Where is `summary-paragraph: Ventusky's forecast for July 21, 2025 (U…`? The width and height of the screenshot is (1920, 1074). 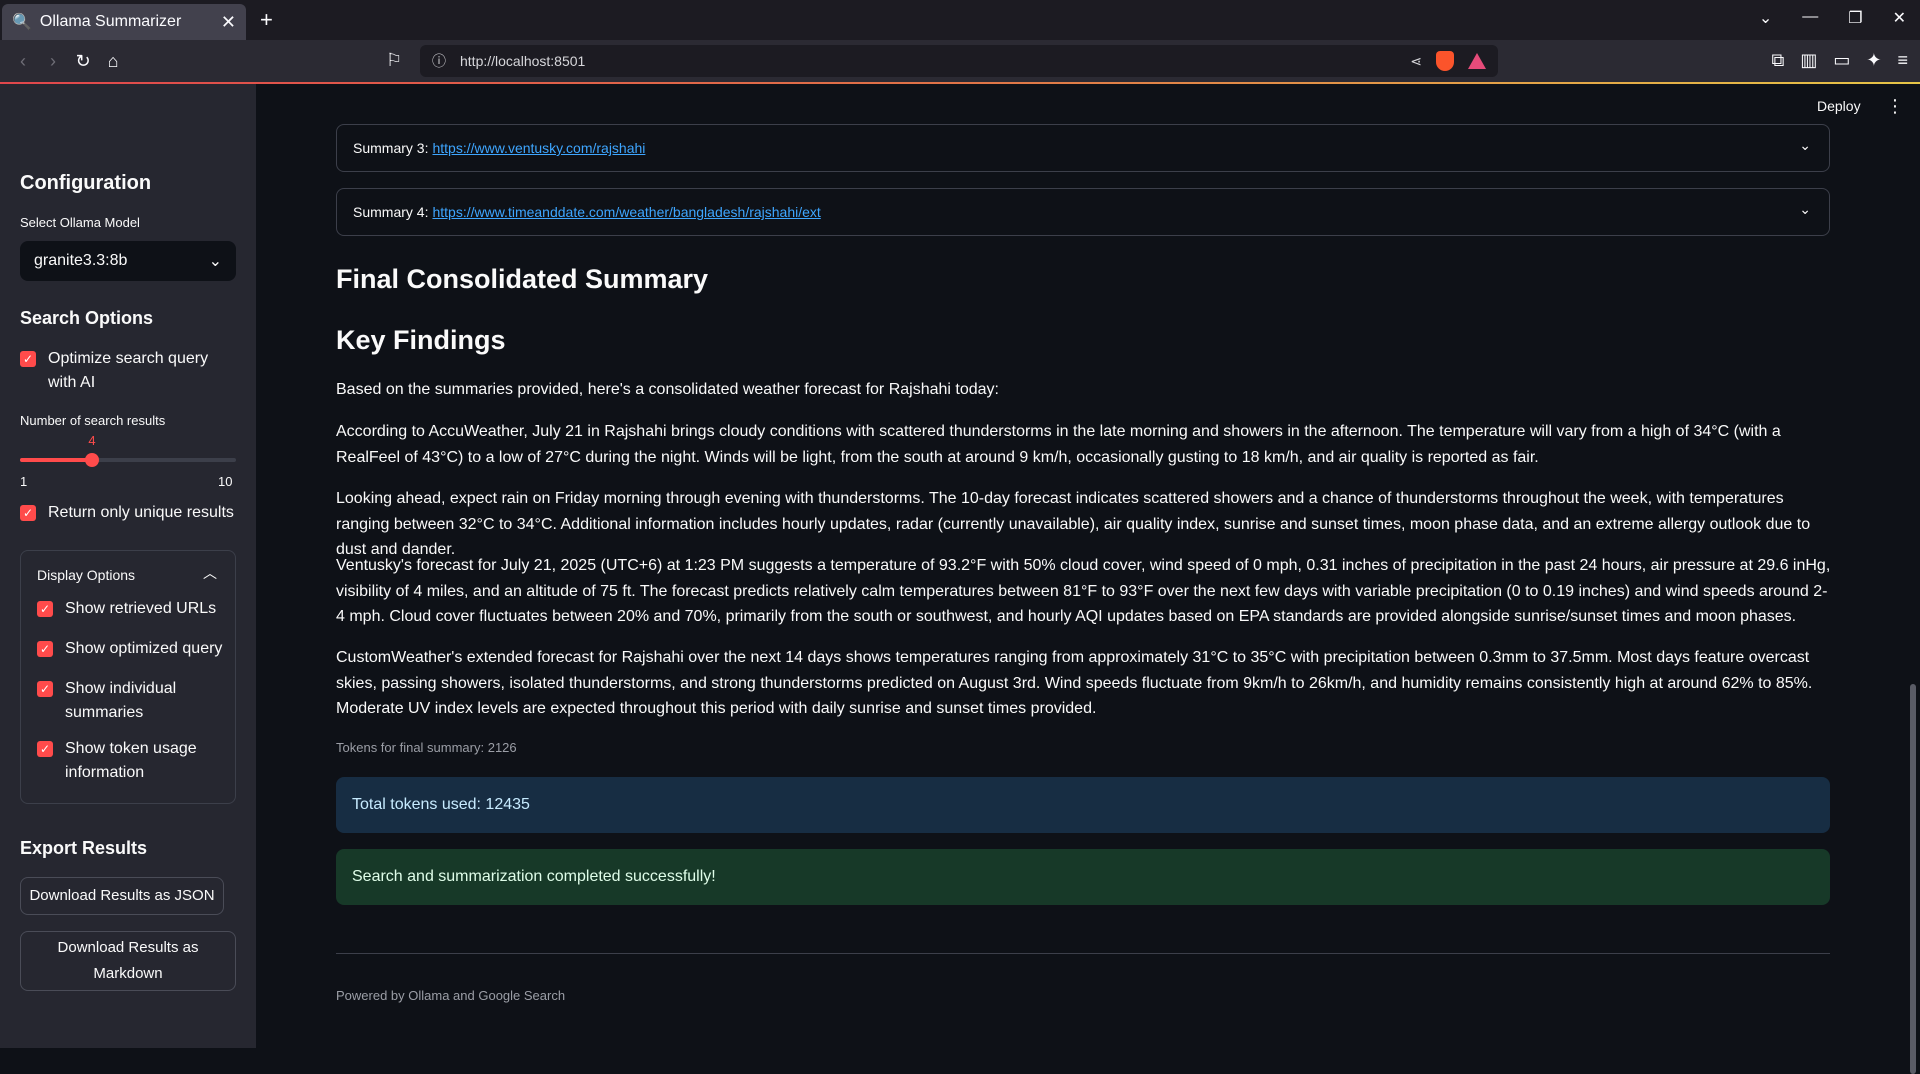
summary-paragraph: Ventusky's forecast for July 21, 2025 (U… is located at coordinates (1083, 591).